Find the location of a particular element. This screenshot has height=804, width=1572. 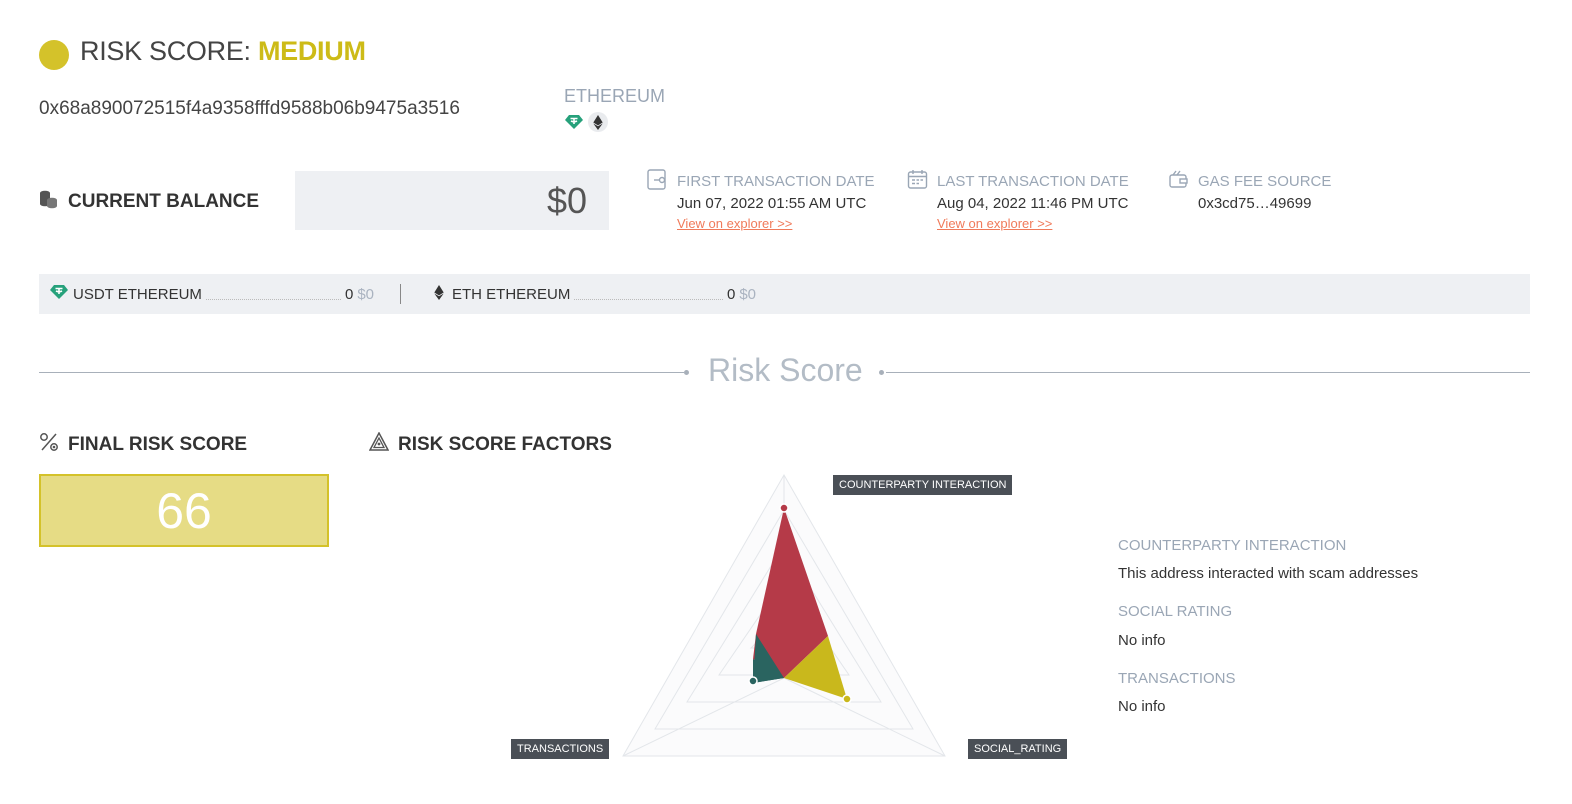

axis-label-counterparty: COUNTERPARTY INTERACTION is located at coordinates (923, 485).